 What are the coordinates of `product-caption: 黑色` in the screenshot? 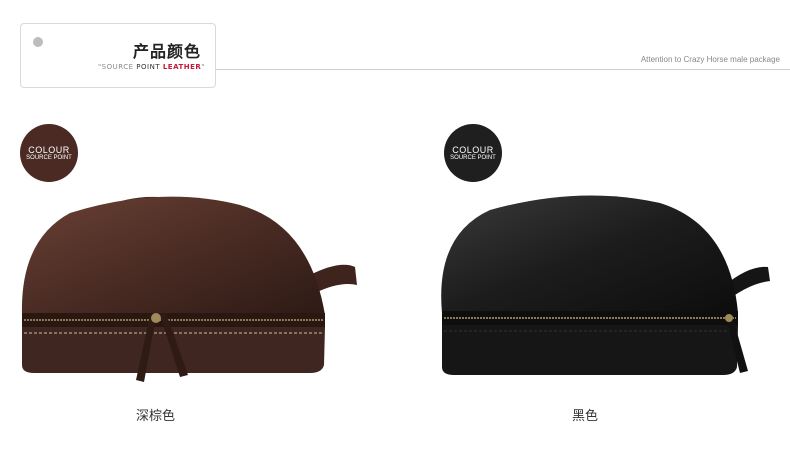 It's located at (585, 416).